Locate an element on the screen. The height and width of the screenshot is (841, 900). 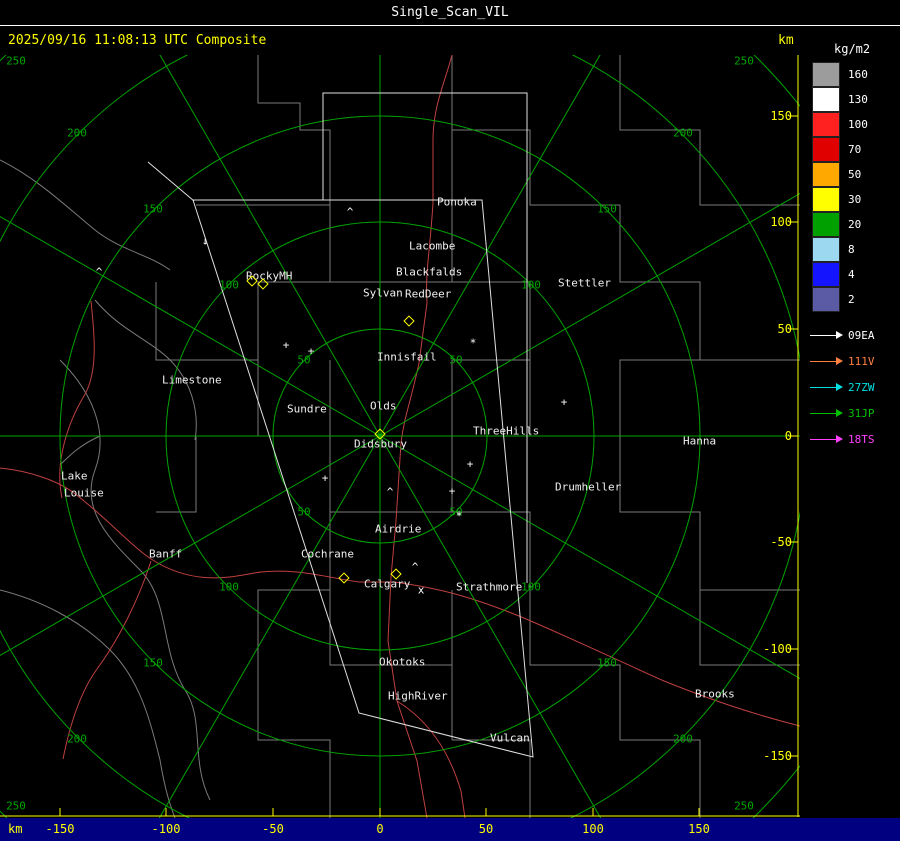
place-label: Blackfalds is located at coordinates (429, 272).